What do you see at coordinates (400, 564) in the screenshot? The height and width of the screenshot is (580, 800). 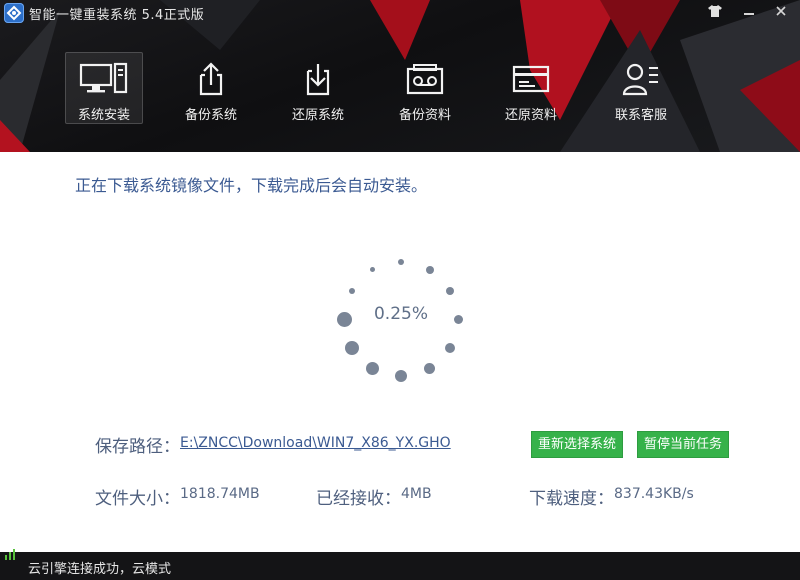 I see `status-bar: 云引擎连接成功，云模式` at bounding box center [400, 564].